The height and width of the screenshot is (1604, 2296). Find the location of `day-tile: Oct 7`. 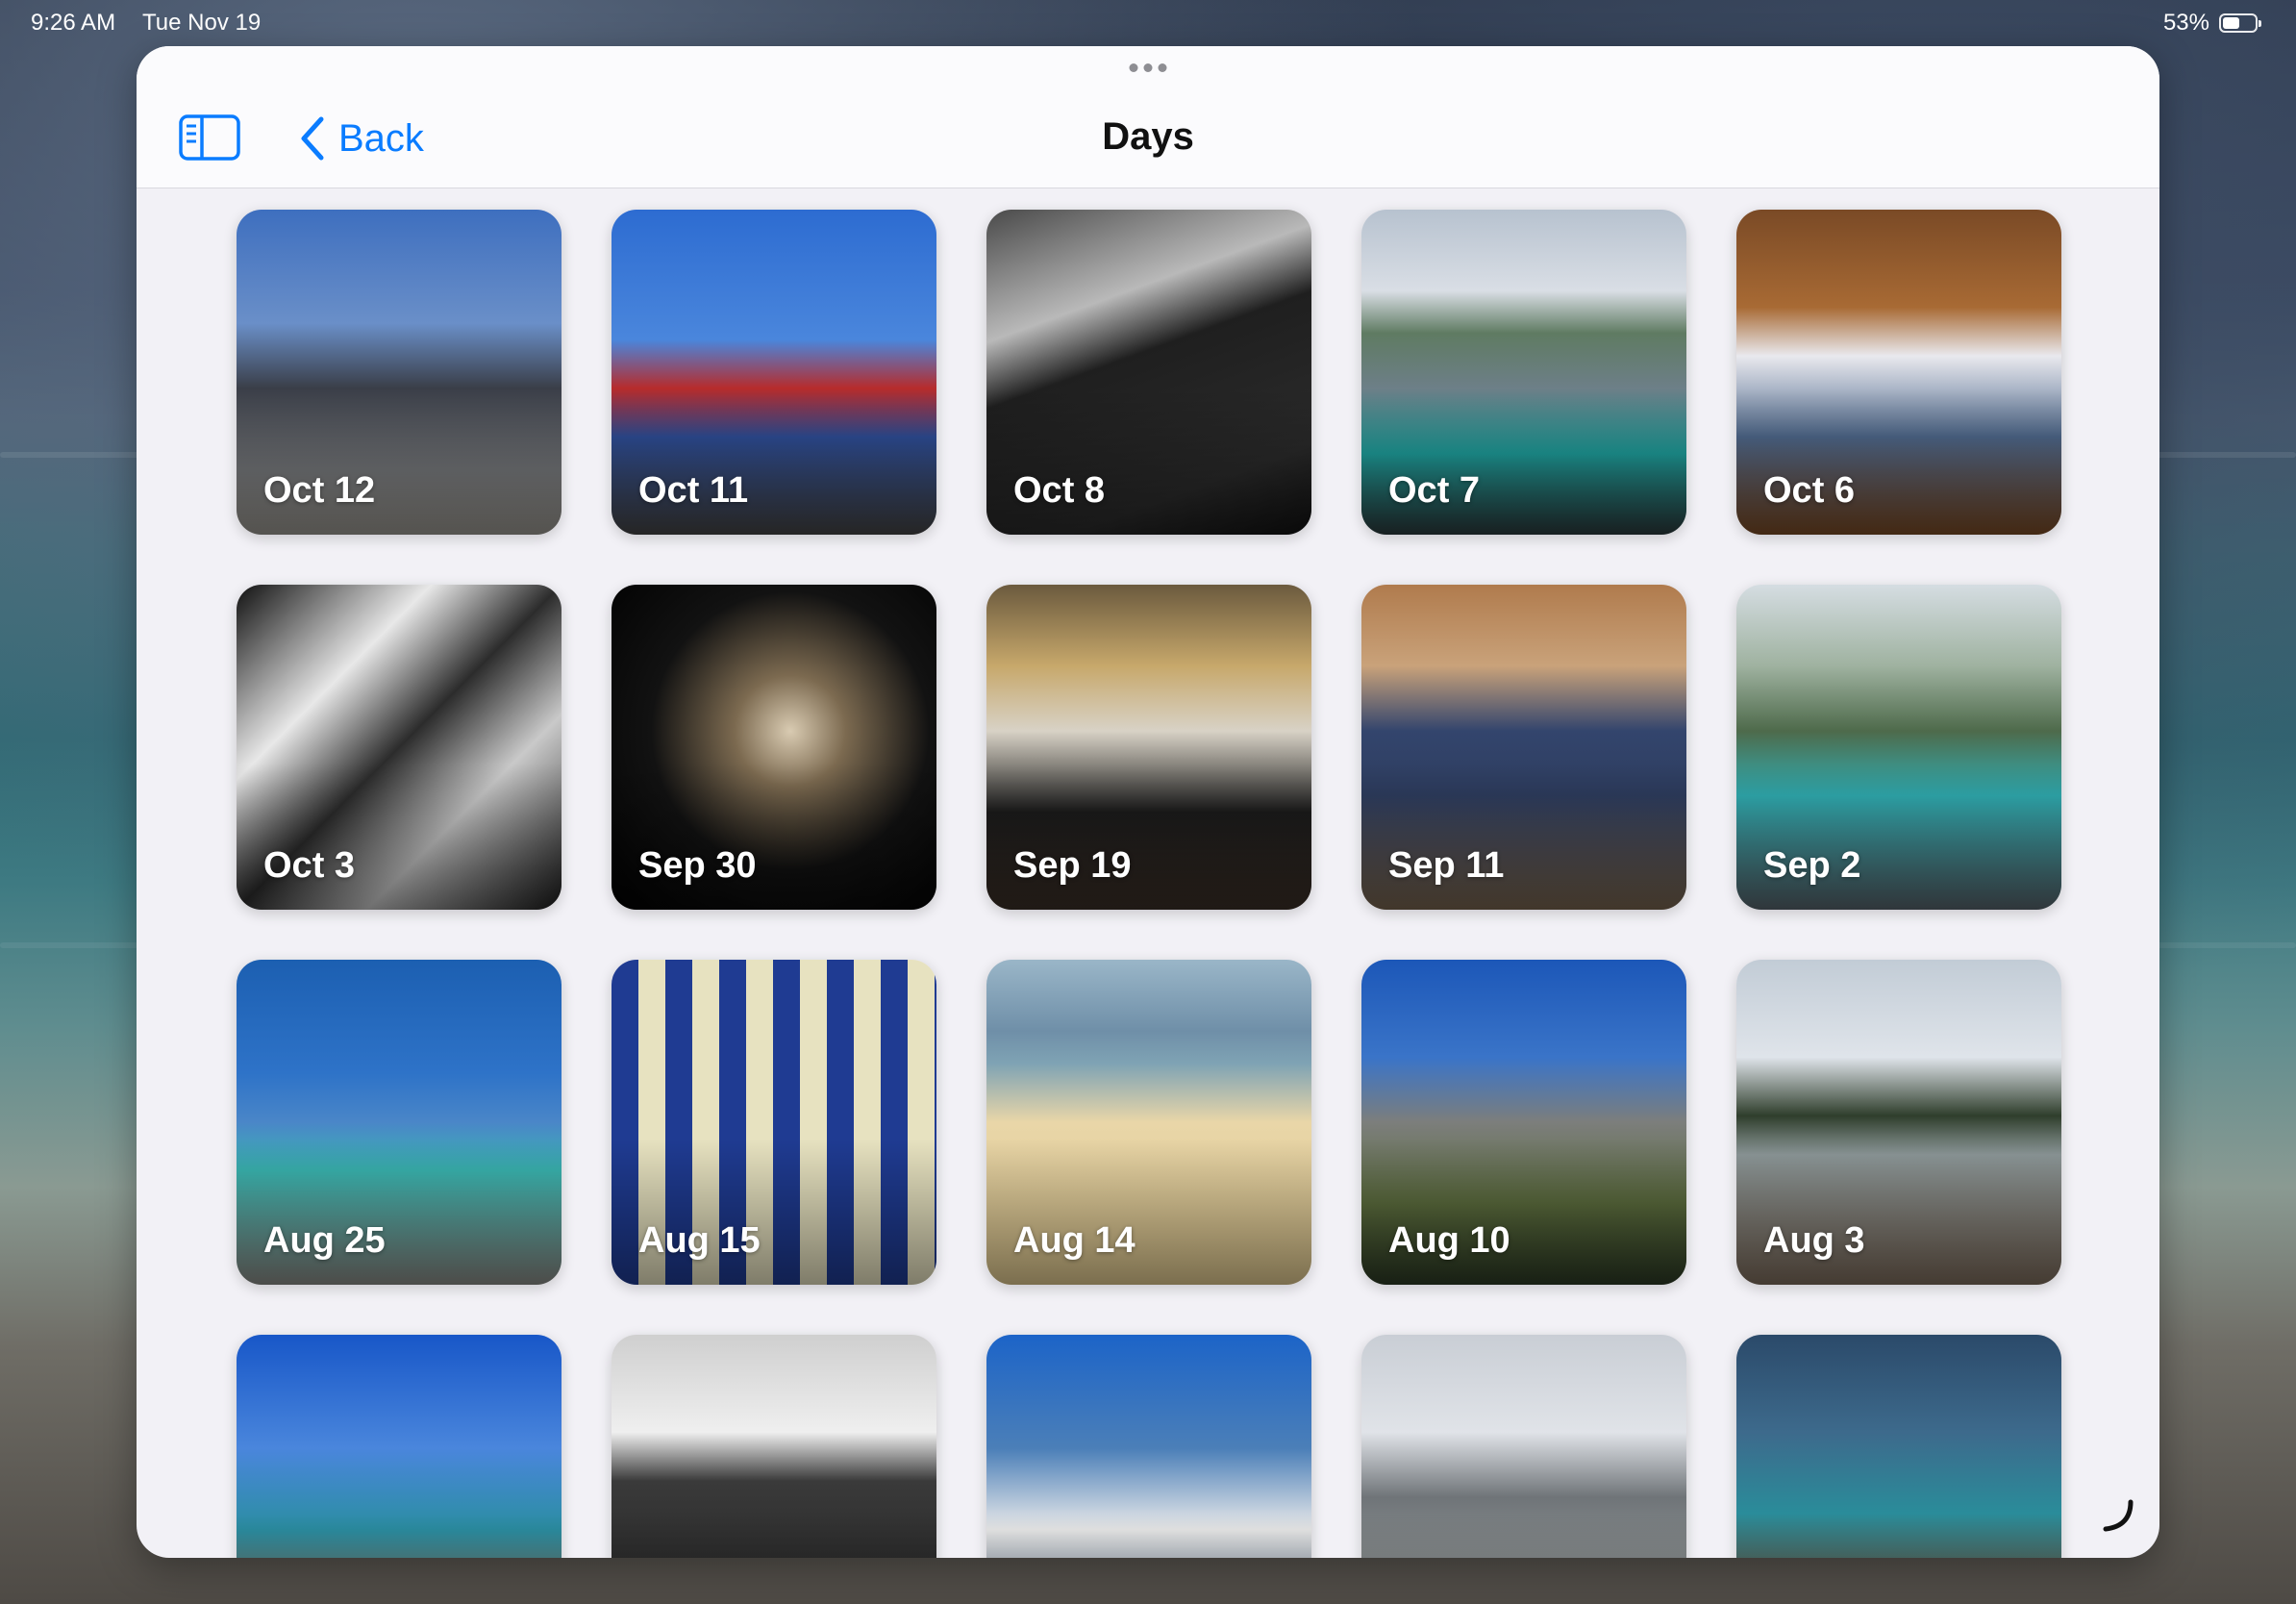

day-tile: Oct 7 is located at coordinates (1523, 372).